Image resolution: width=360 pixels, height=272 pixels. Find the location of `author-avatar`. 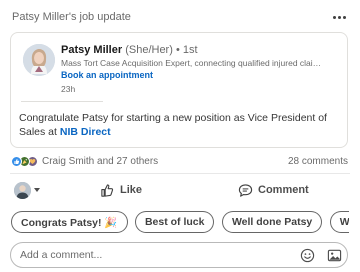

author-avatar is located at coordinates (39, 60).